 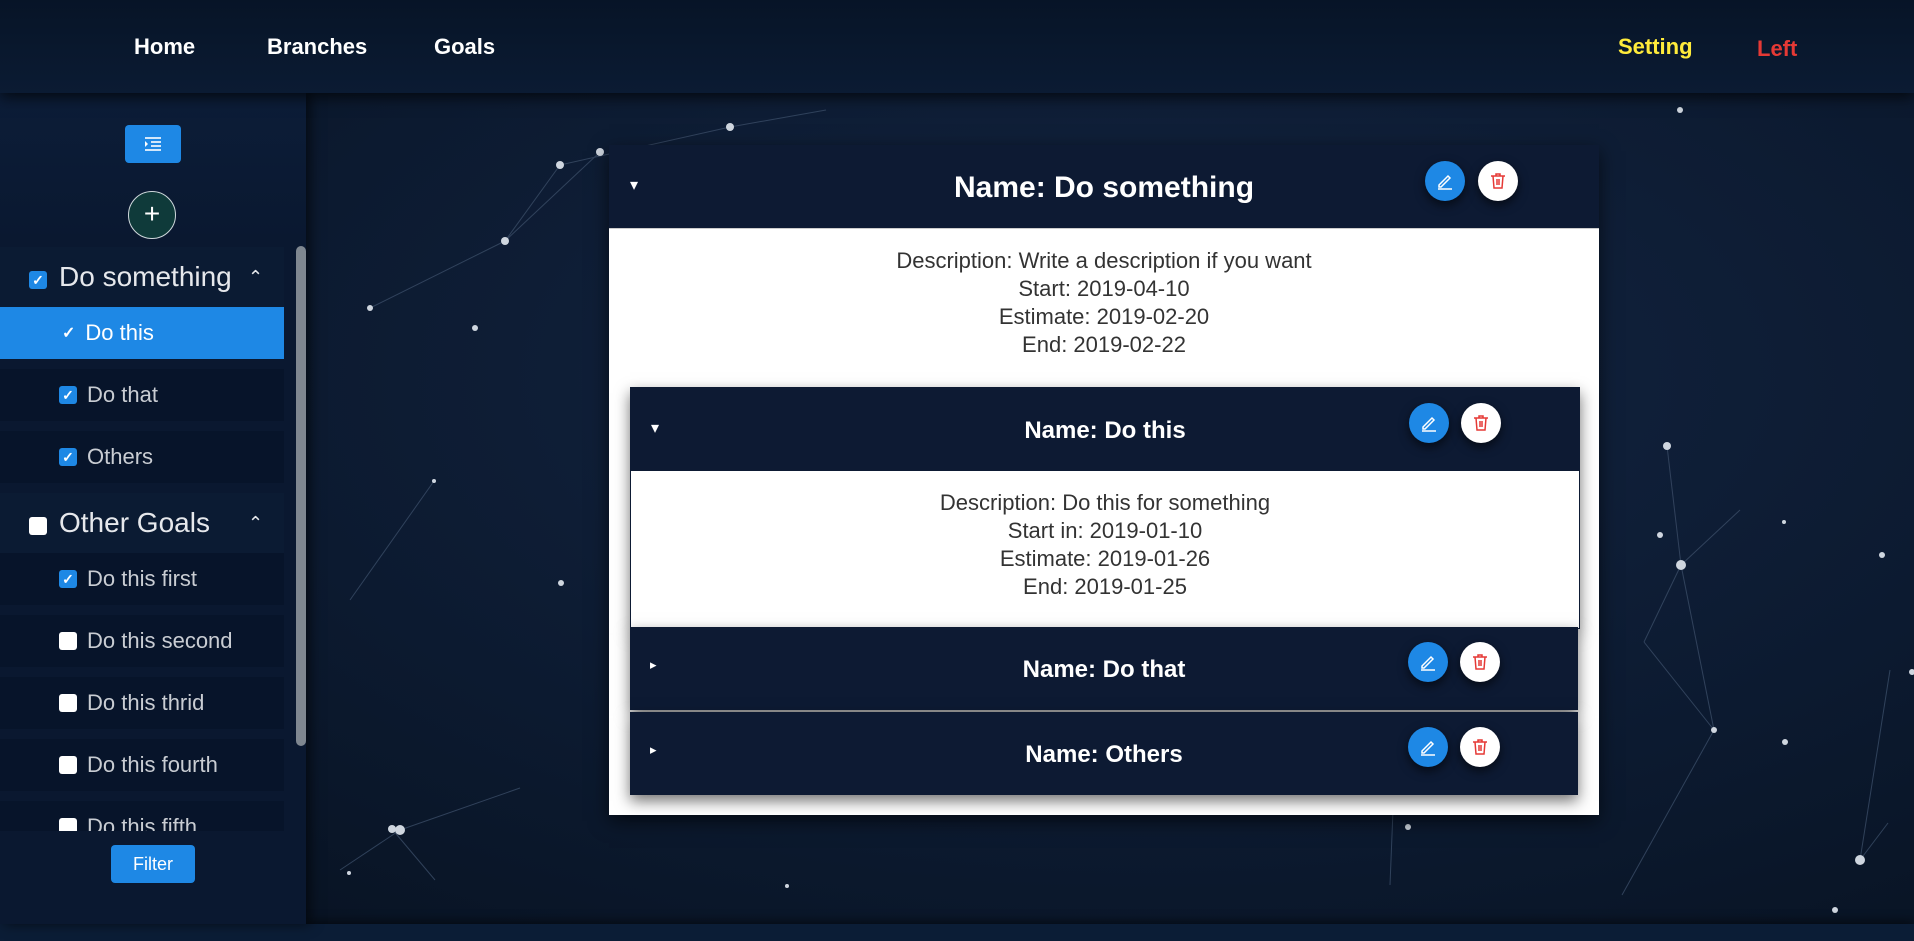 What do you see at coordinates (1105, 502) in the screenshot?
I see `subtask-description: Description: Do this for something` at bounding box center [1105, 502].